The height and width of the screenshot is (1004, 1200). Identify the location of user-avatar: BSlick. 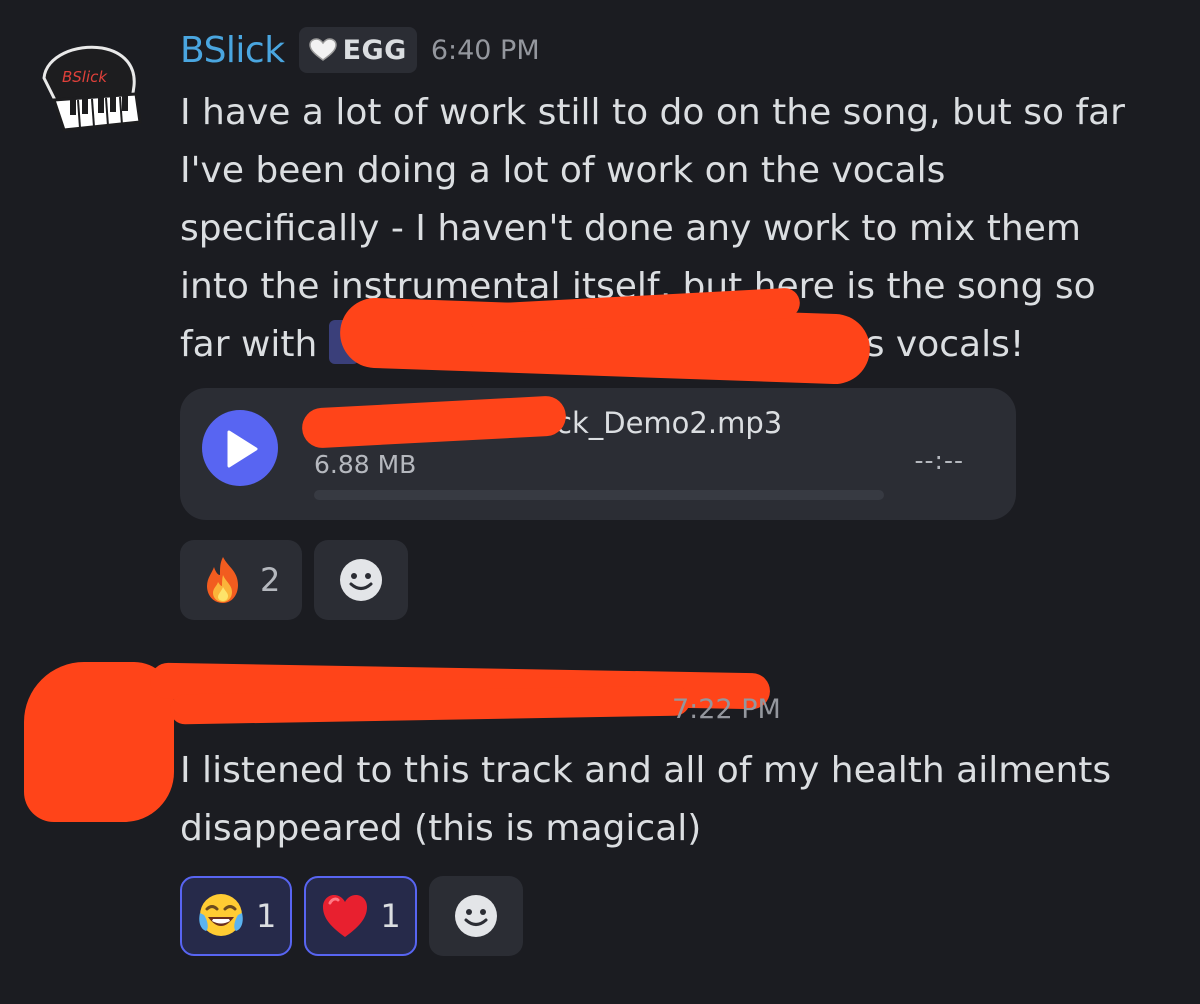
(92, 86).